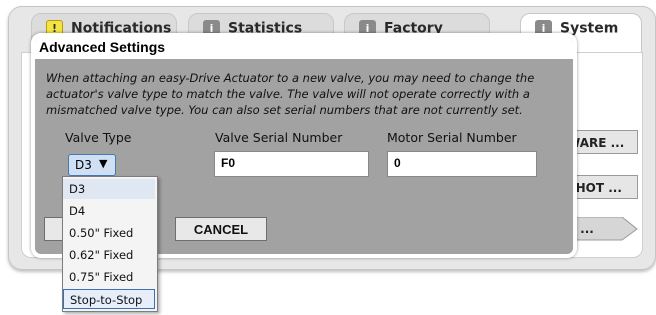  Describe the element at coordinates (109, 233) in the screenshot. I see `option-0-50-fixed: 0.50" Fixed` at that location.